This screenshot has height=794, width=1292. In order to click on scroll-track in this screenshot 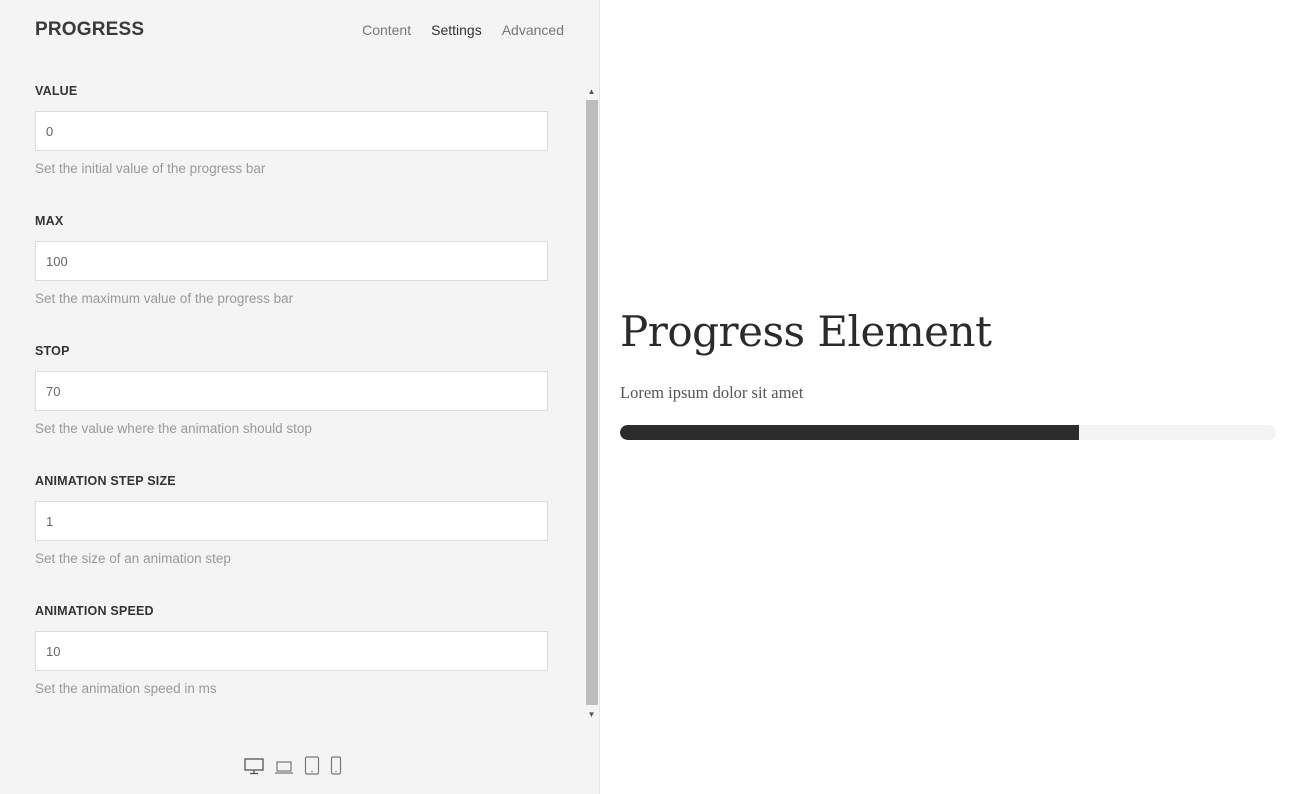, I will do `click(592, 403)`.